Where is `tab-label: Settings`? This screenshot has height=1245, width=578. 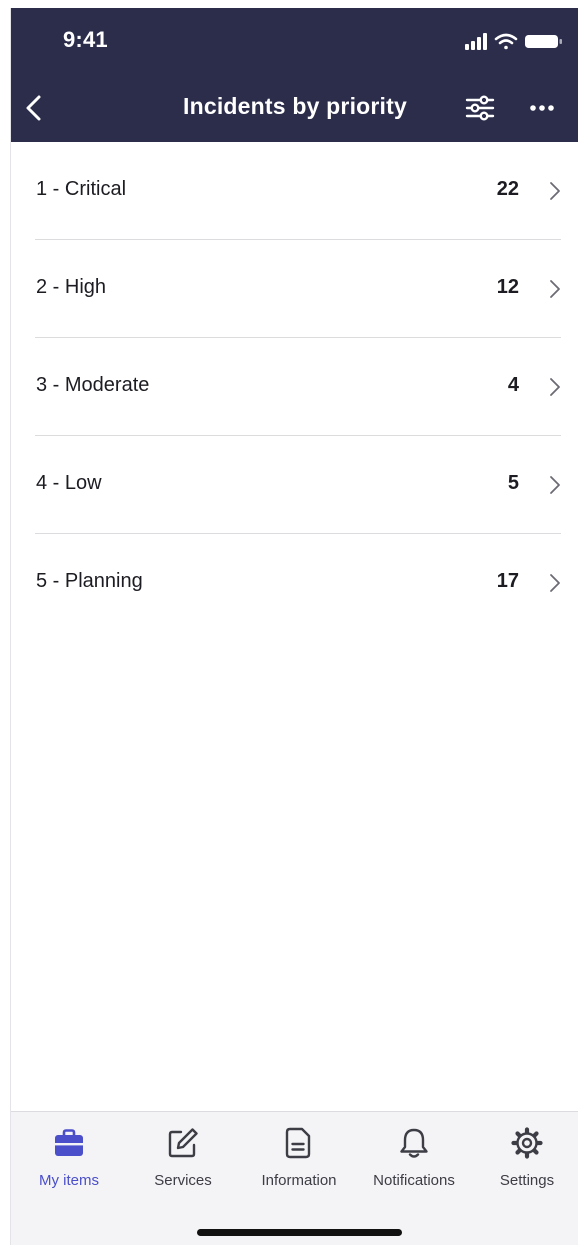 tab-label: Settings is located at coordinates (527, 1180).